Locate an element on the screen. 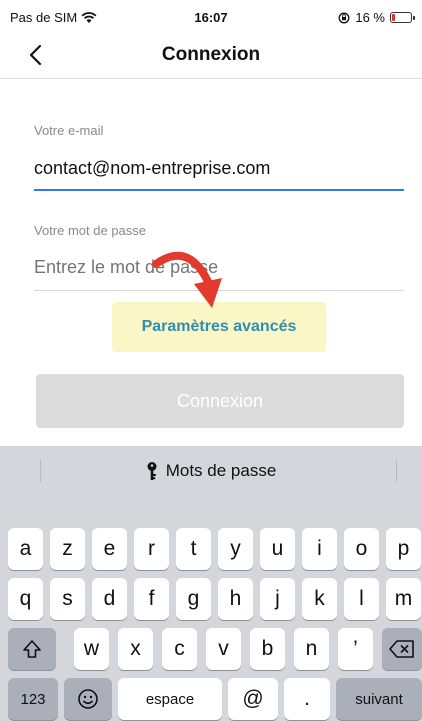  nav-bar: Connexion is located at coordinates (211, 55).